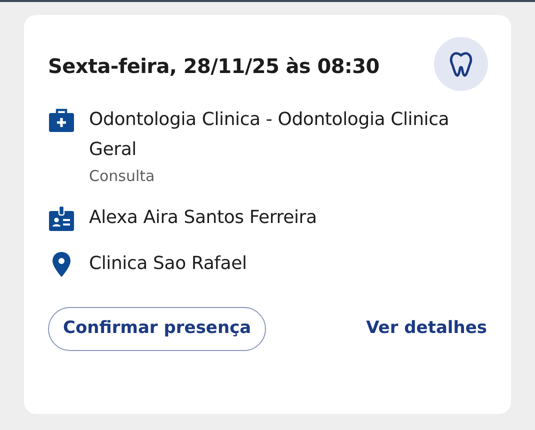 Image resolution: width=535 pixels, height=430 pixels. Describe the element at coordinates (203, 218) in the screenshot. I see `patient-text: Alexa Aira Santos Ferreira` at that location.